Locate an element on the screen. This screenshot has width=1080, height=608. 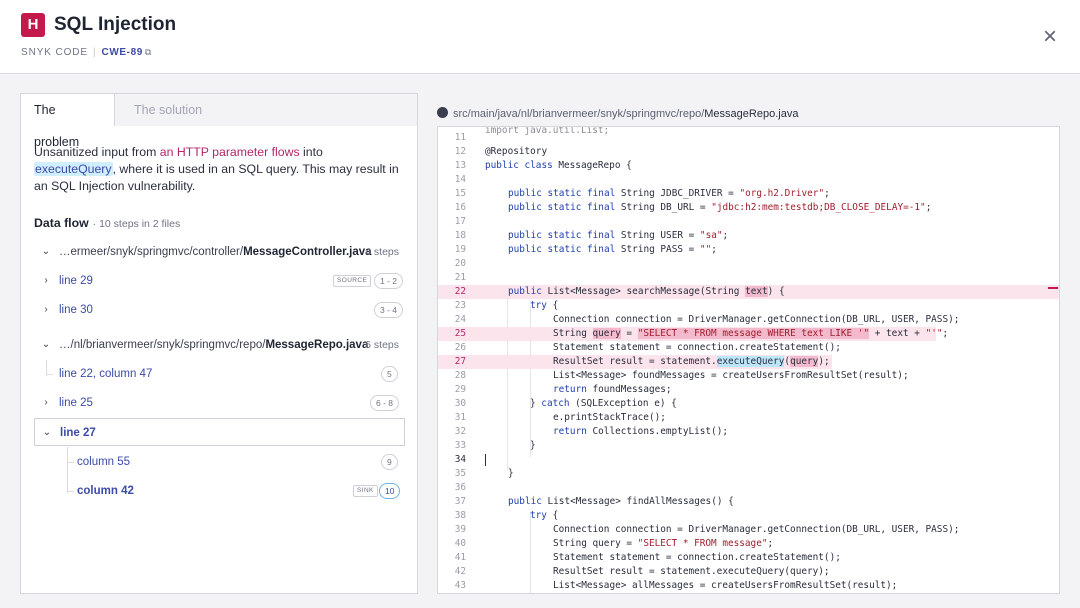
code-line: 29 return foundMessages; is located at coordinates (563, 389).